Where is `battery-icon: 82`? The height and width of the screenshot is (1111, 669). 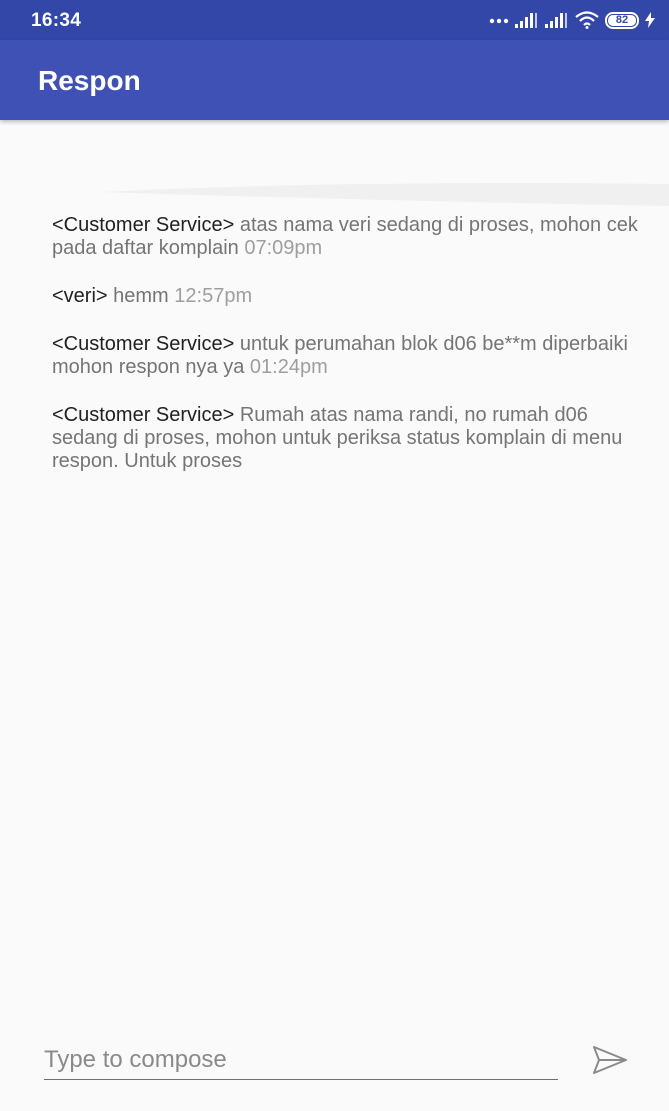
battery-icon: 82 is located at coordinates (622, 20).